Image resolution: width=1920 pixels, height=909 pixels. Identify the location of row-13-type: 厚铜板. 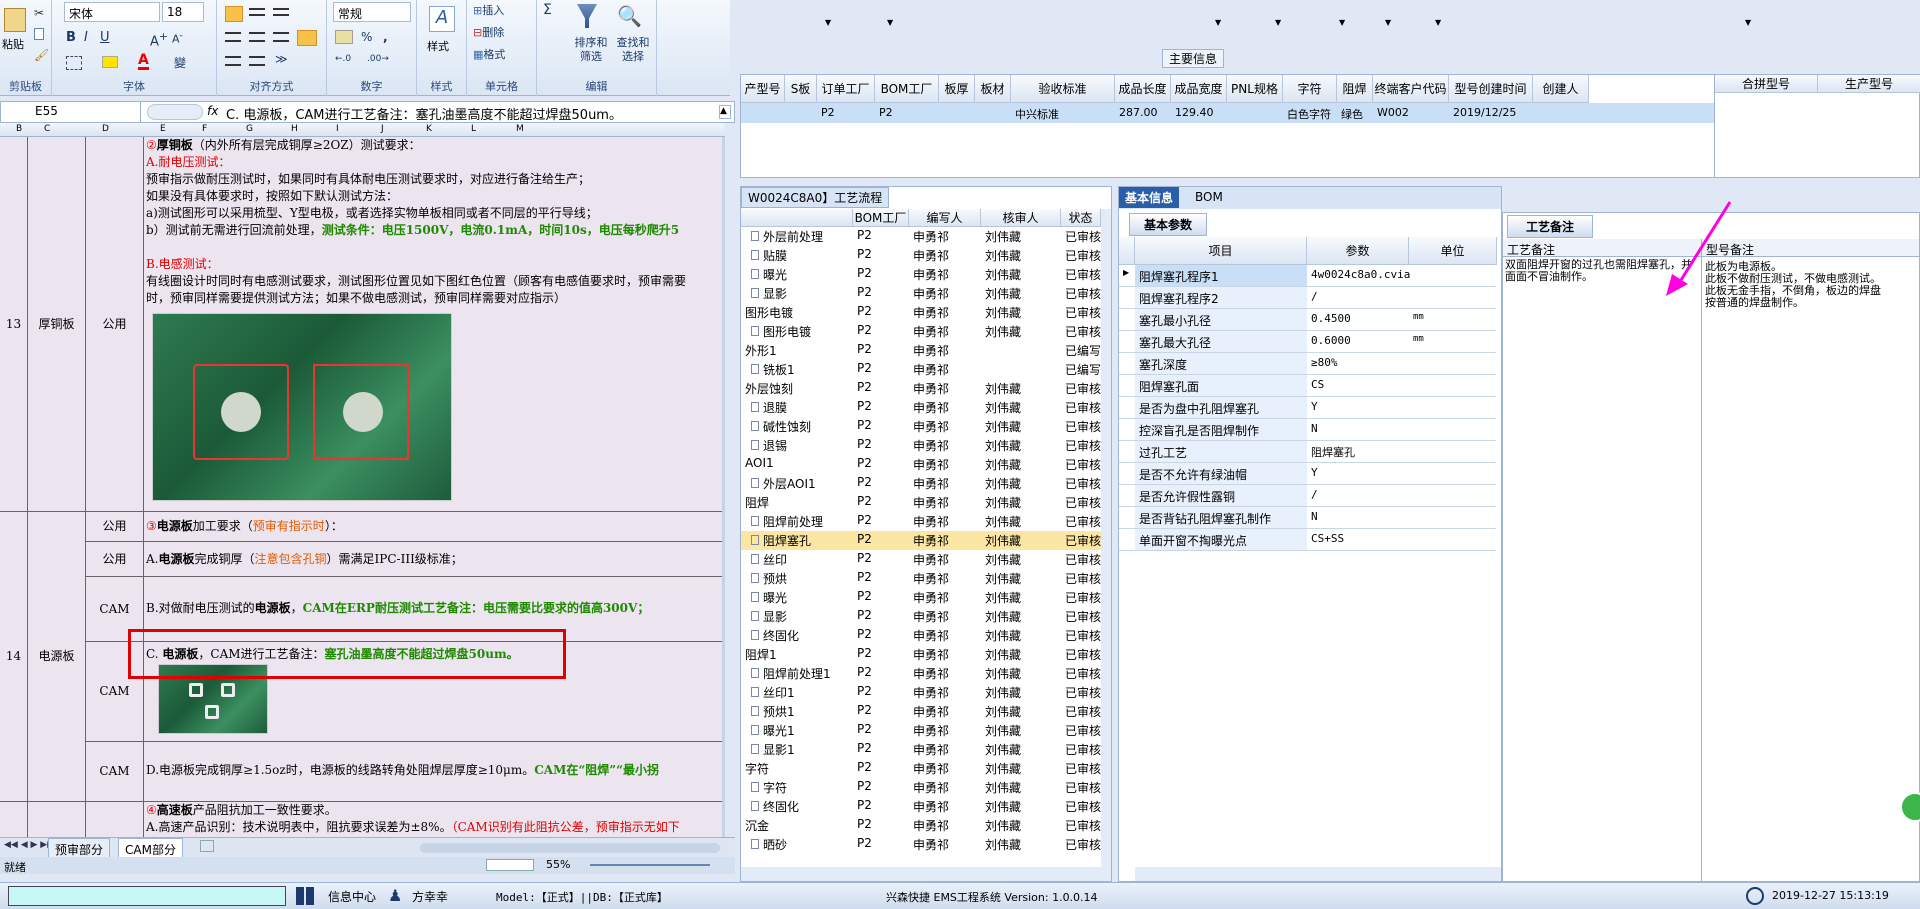
(57, 324).